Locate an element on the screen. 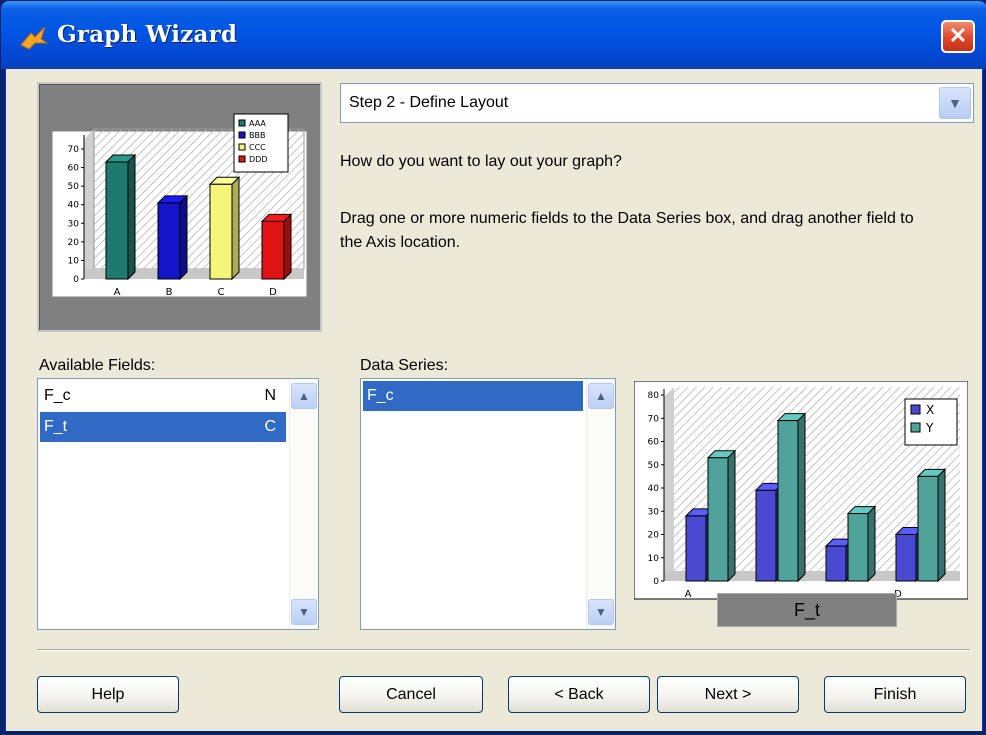  help-button: Help is located at coordinates (108, 694).